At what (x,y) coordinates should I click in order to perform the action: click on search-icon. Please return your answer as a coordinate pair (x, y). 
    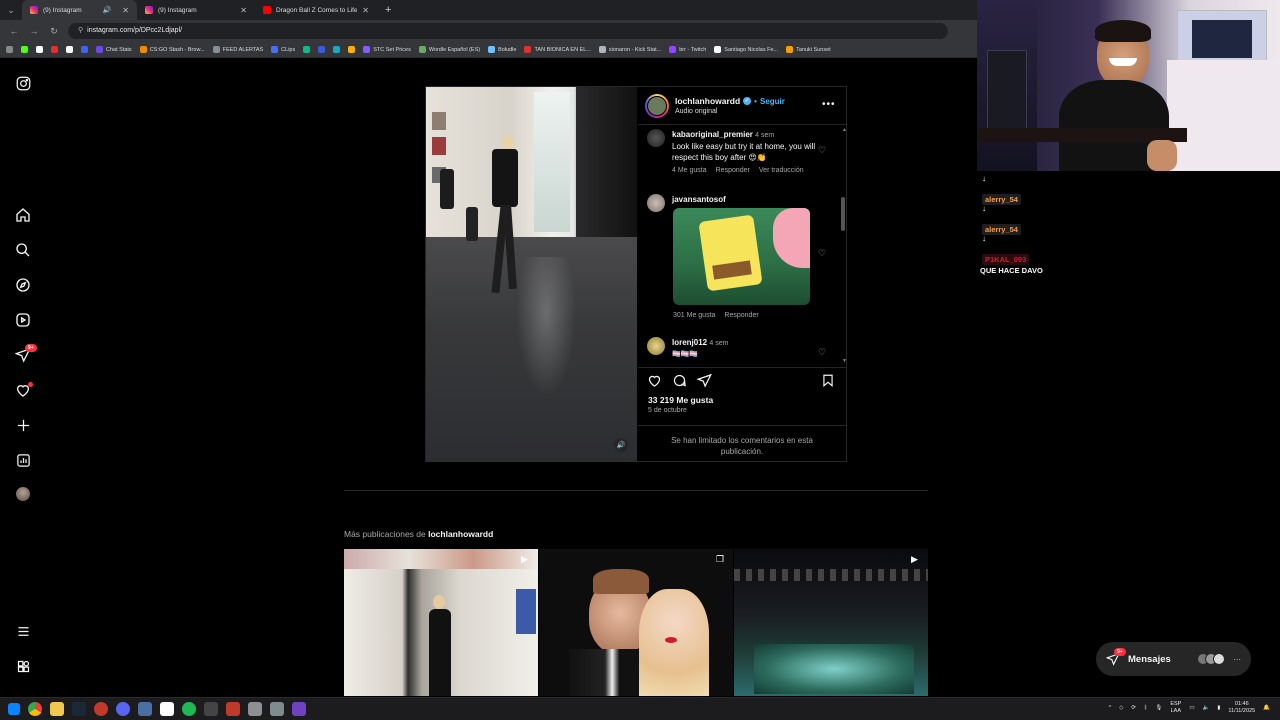
    Looking at the image, I should click on (23, 250).